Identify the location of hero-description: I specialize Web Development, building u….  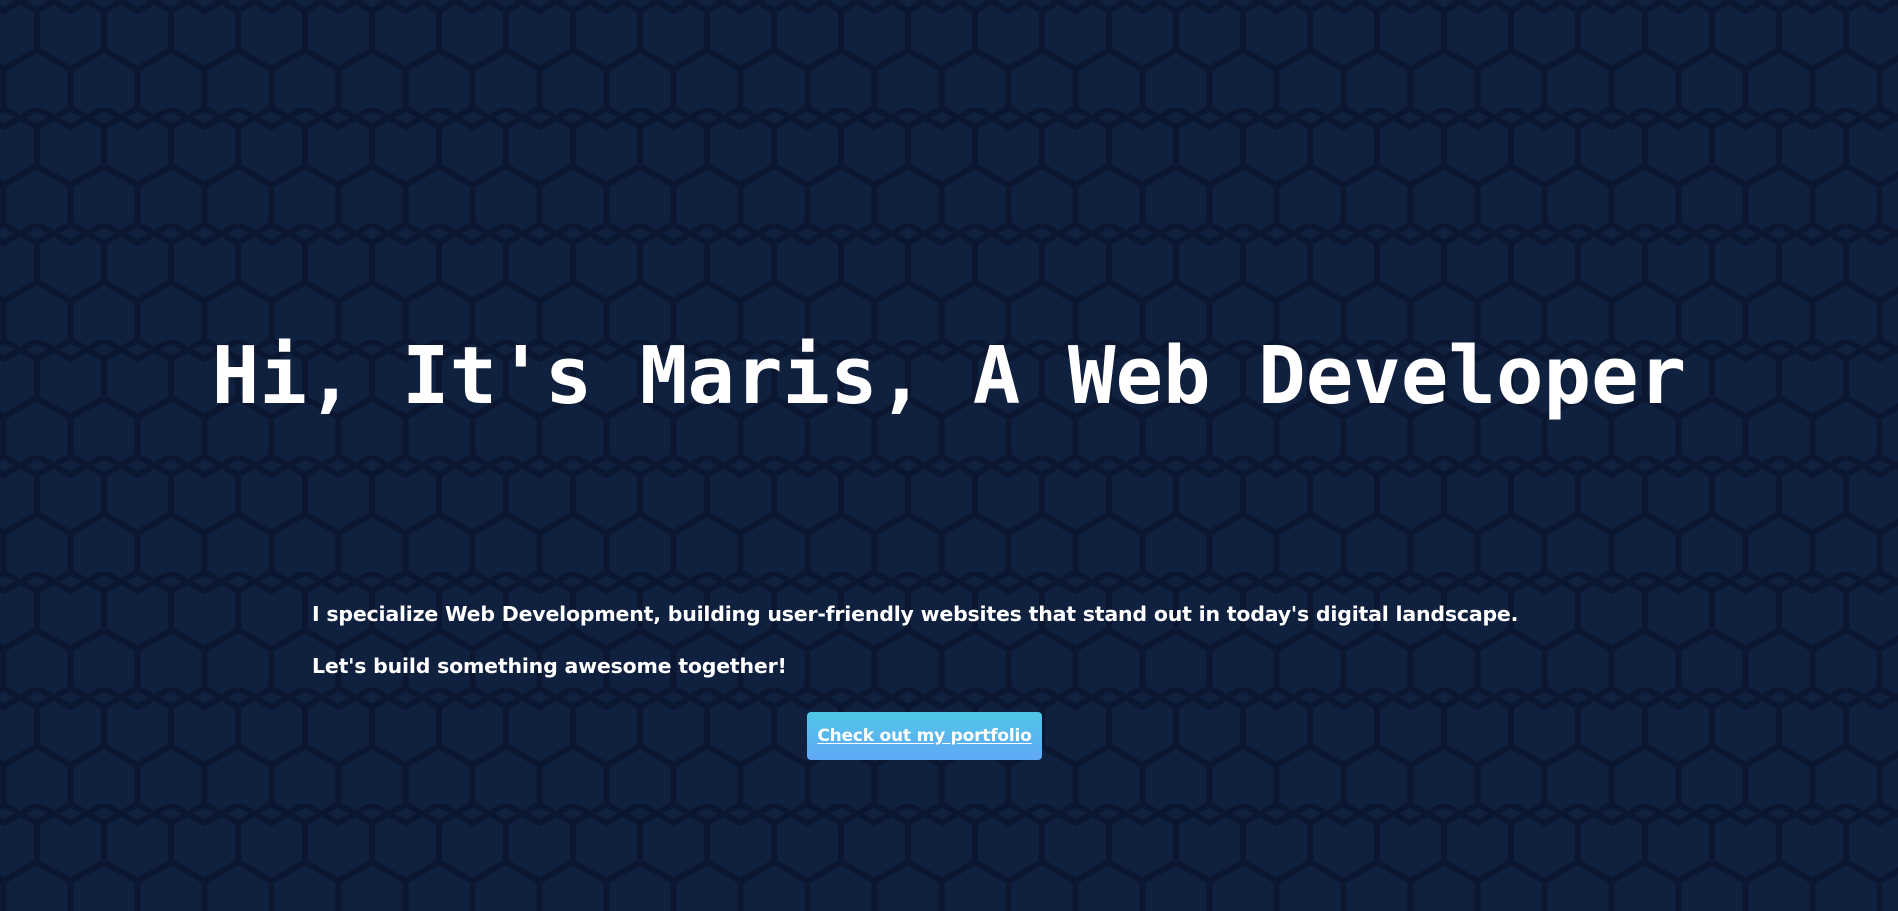
(915, 614).